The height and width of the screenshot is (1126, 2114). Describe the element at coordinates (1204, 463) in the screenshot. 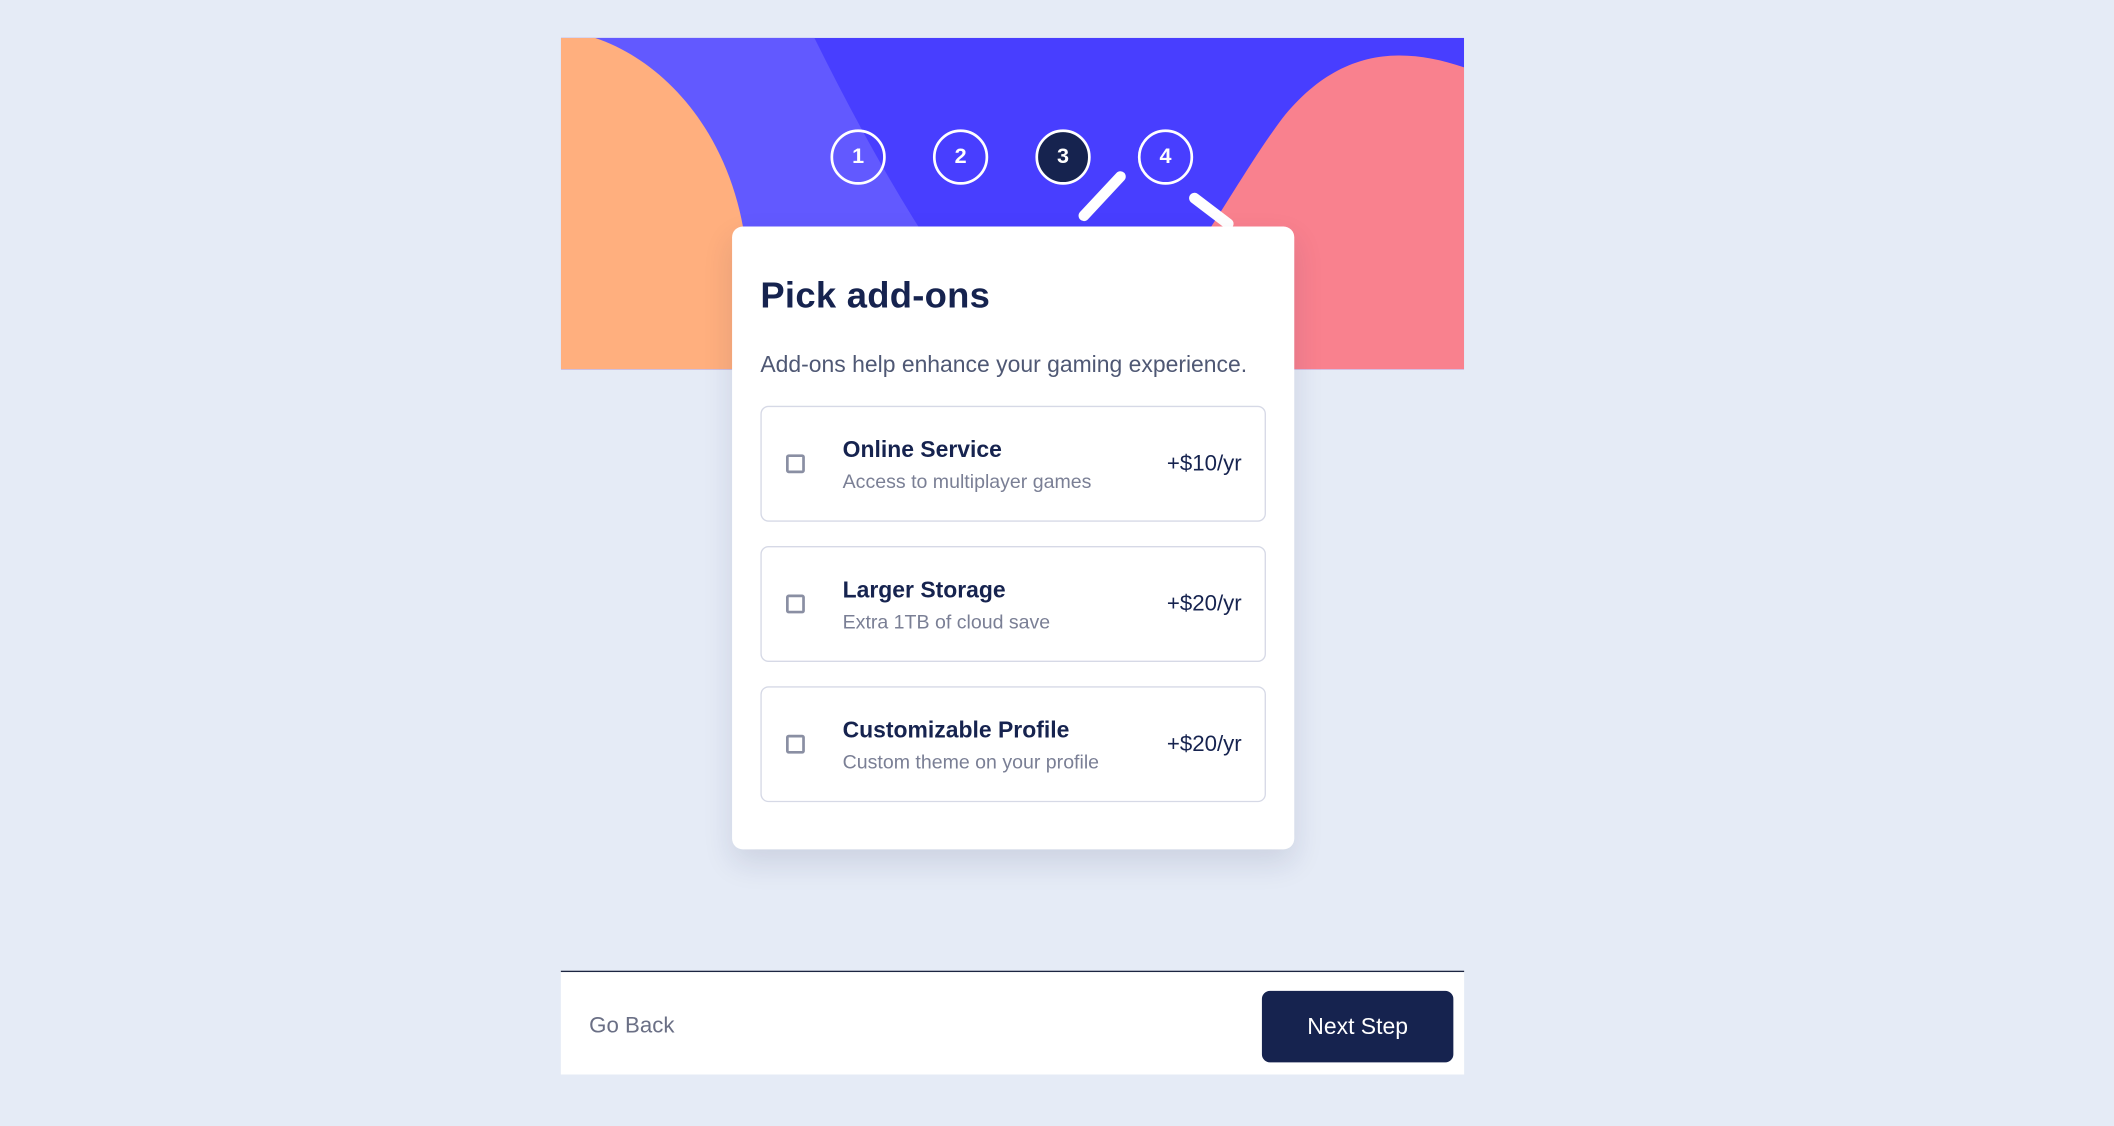

I see `addon-price: +$10/yr` at that location.